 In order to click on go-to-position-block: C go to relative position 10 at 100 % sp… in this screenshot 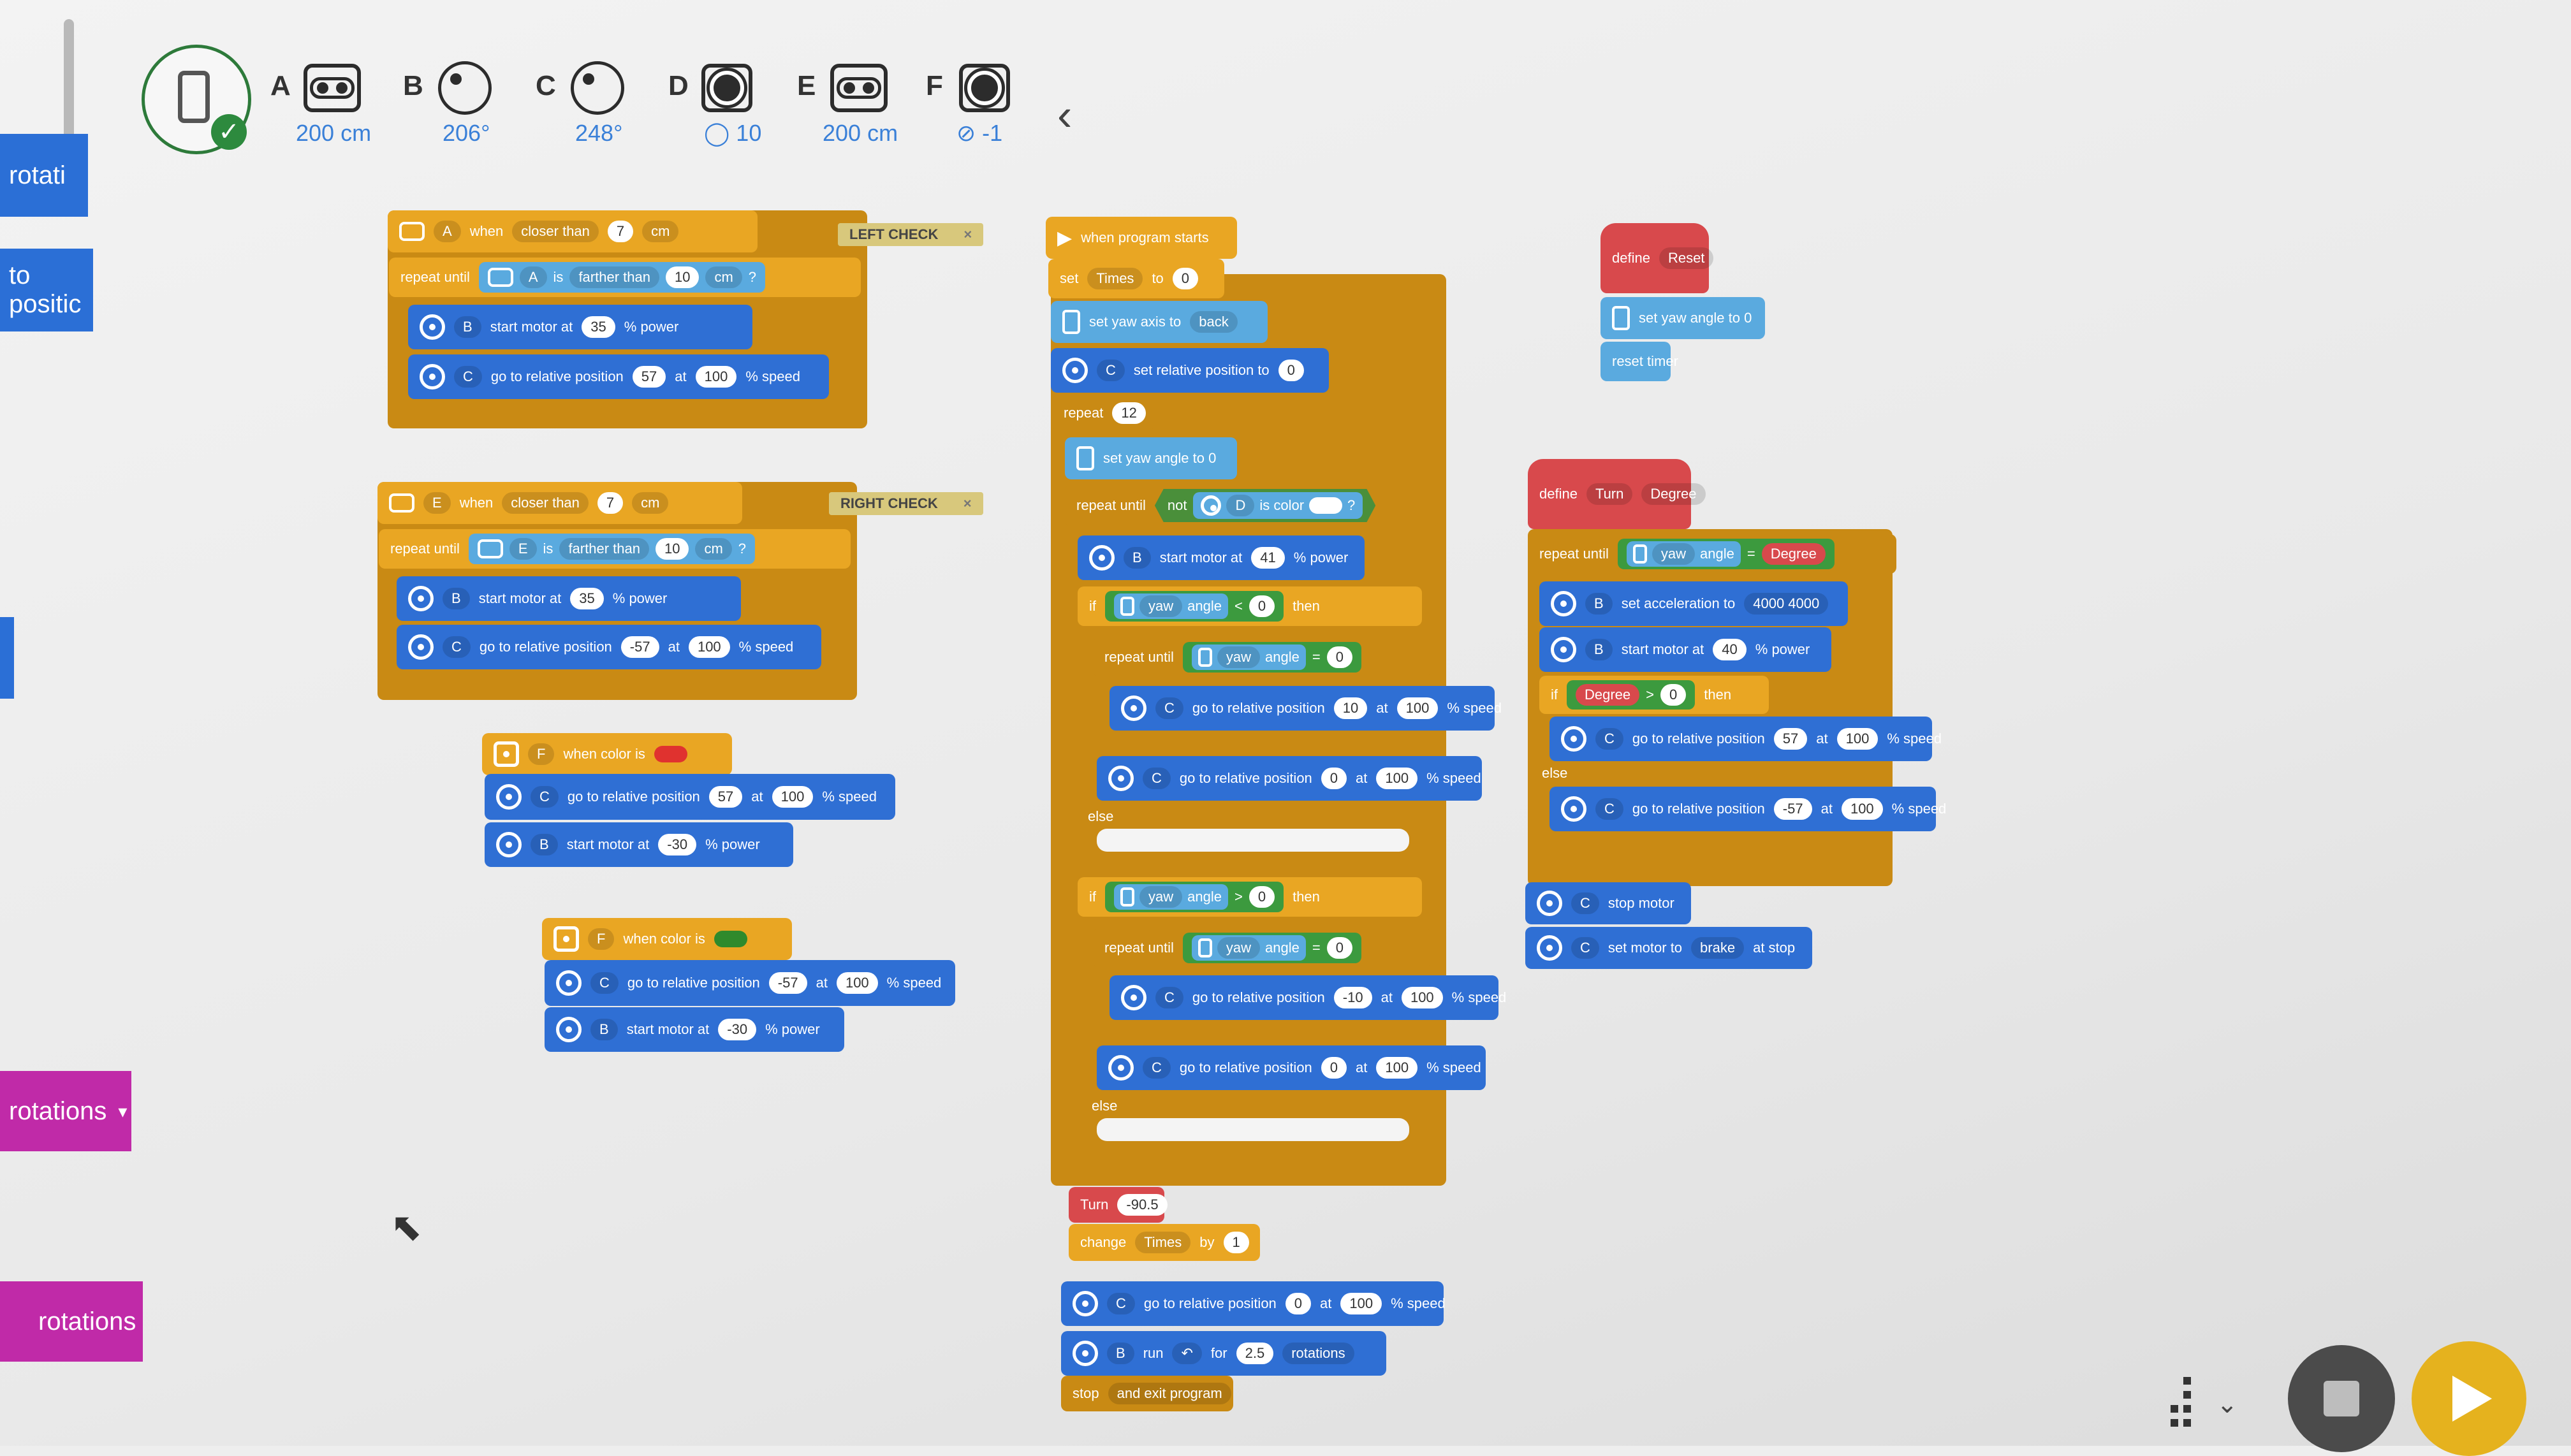, I will do `click(1306, 708)`.